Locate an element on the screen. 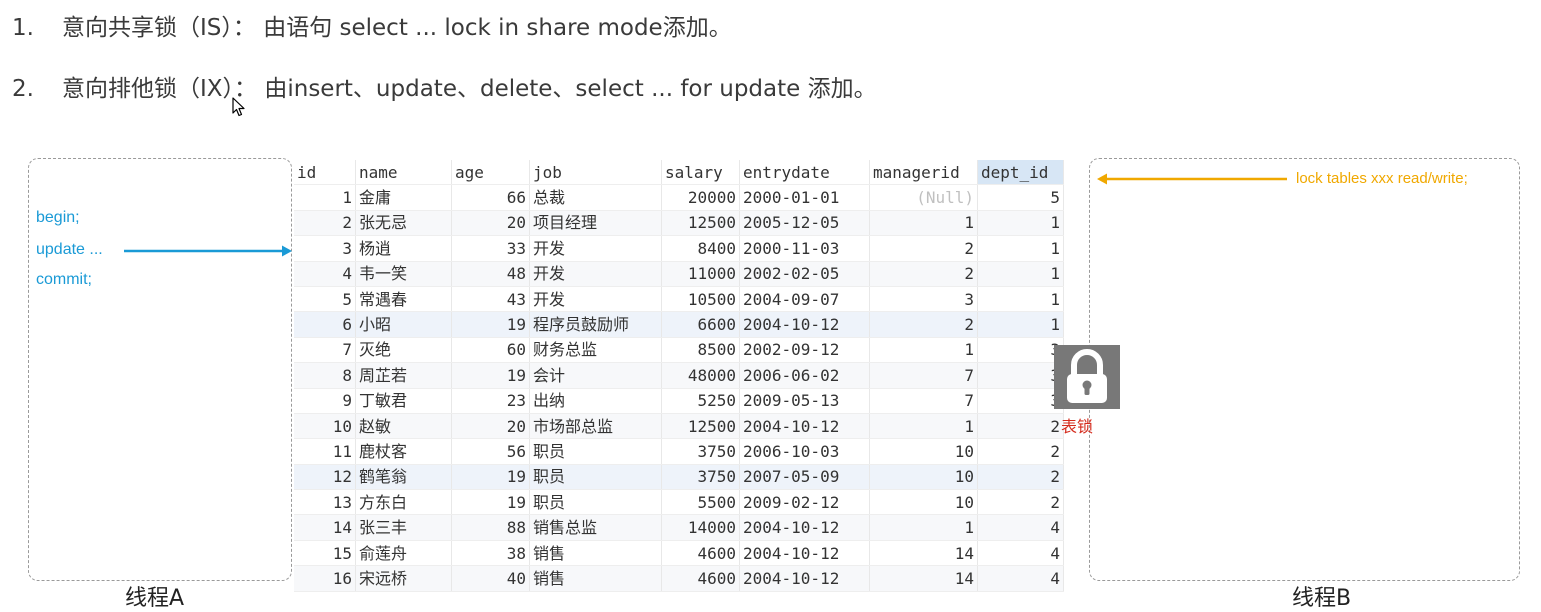 Image resolution: width=1541 pixels, height=612 pixels. table-row: 7灭绝60财务总监85002002-09-1213 is located at coordinates (679, 350).